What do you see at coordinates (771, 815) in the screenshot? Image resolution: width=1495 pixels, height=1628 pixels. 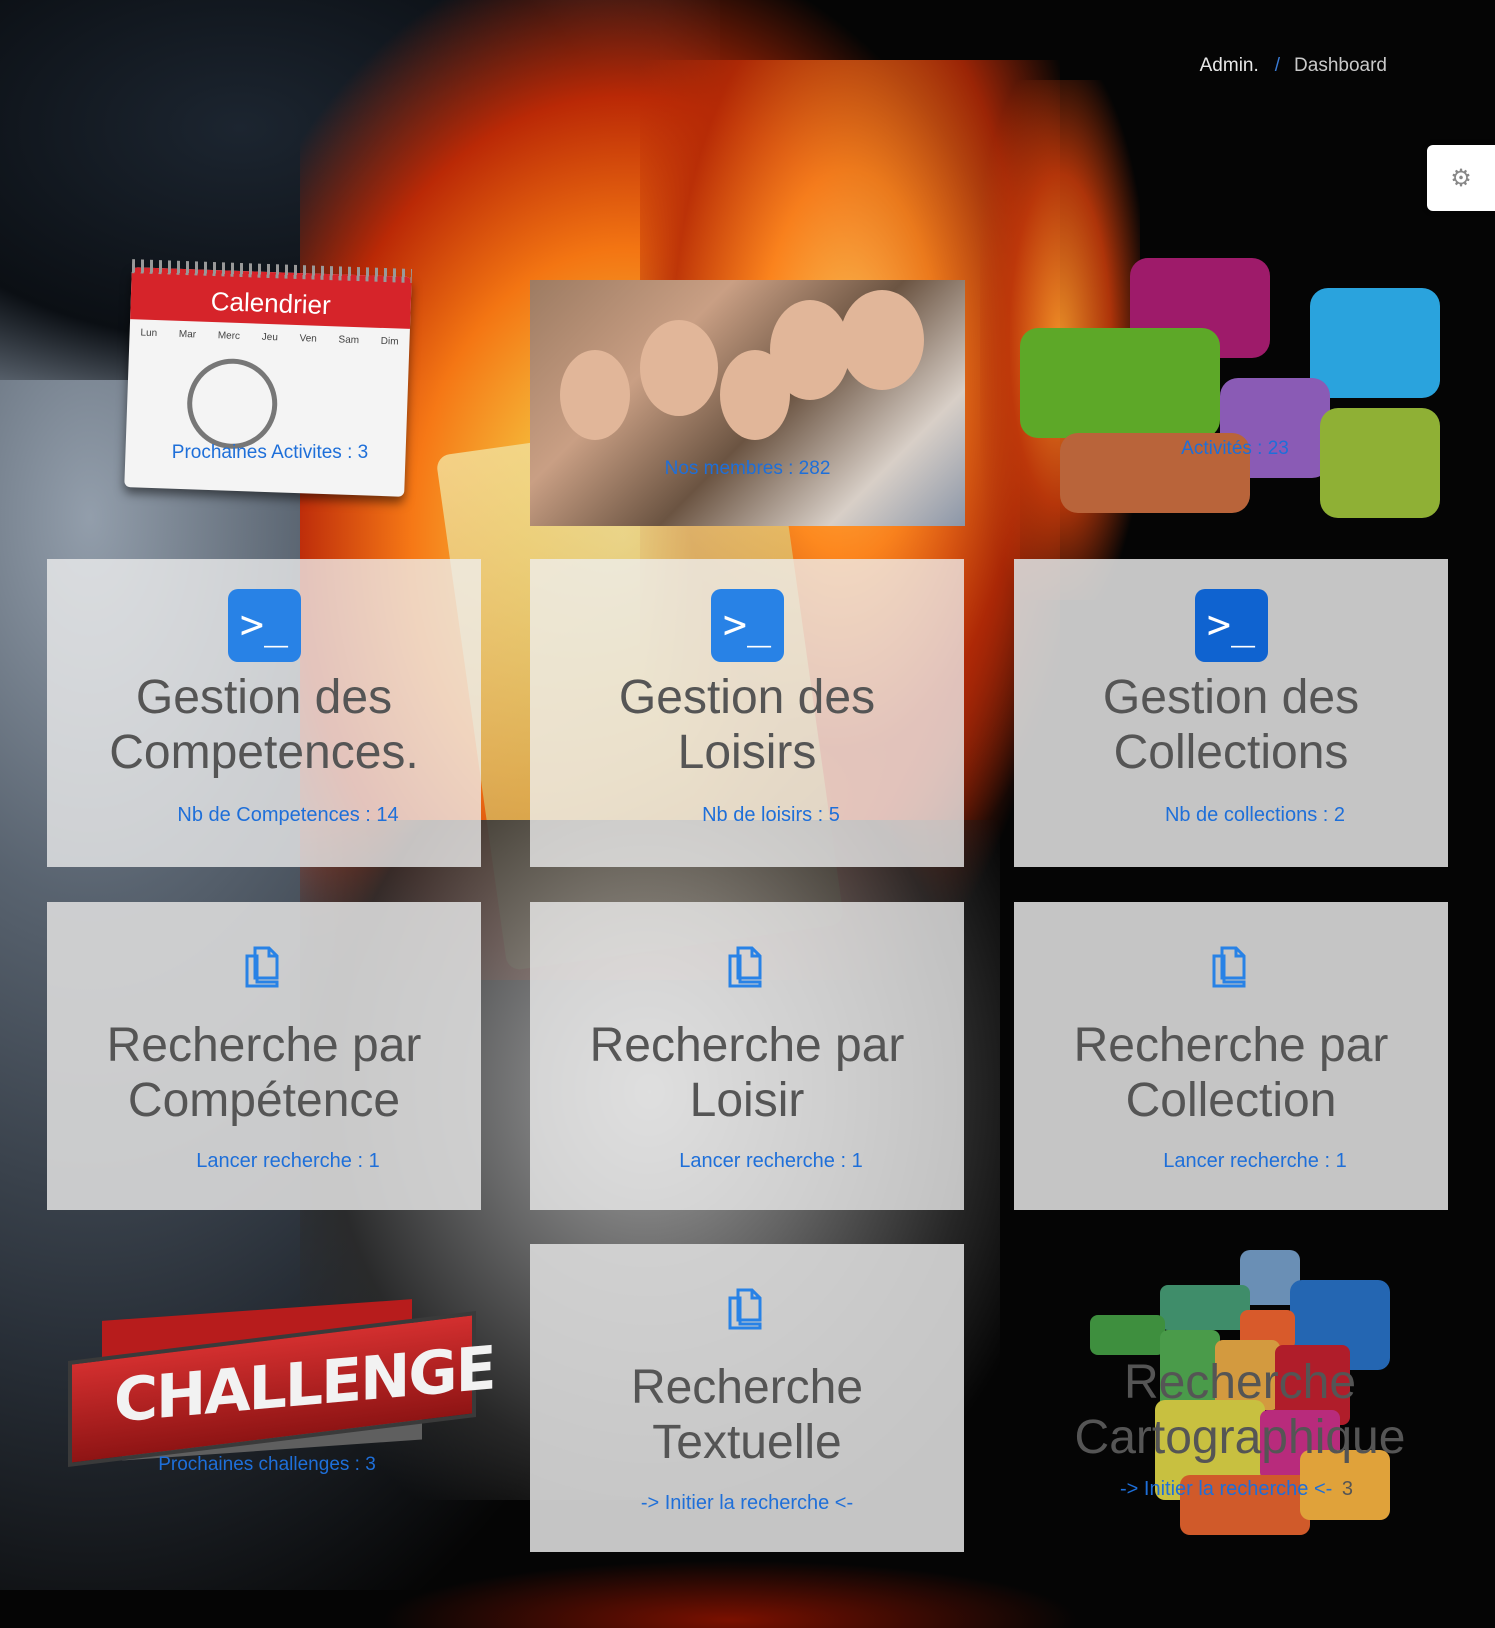 I see `tile-count-link: Nb de loisirs : 5` at bounding box center [771, 815].